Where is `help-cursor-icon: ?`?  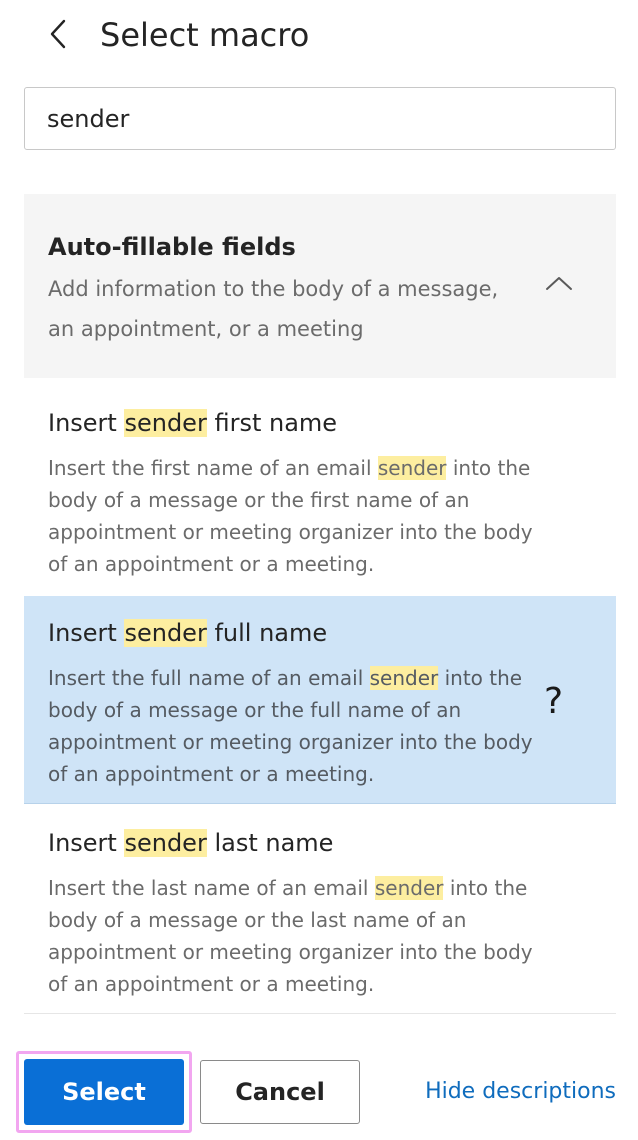 help-cursor-icon: ? is located at coordinates (554, 701).